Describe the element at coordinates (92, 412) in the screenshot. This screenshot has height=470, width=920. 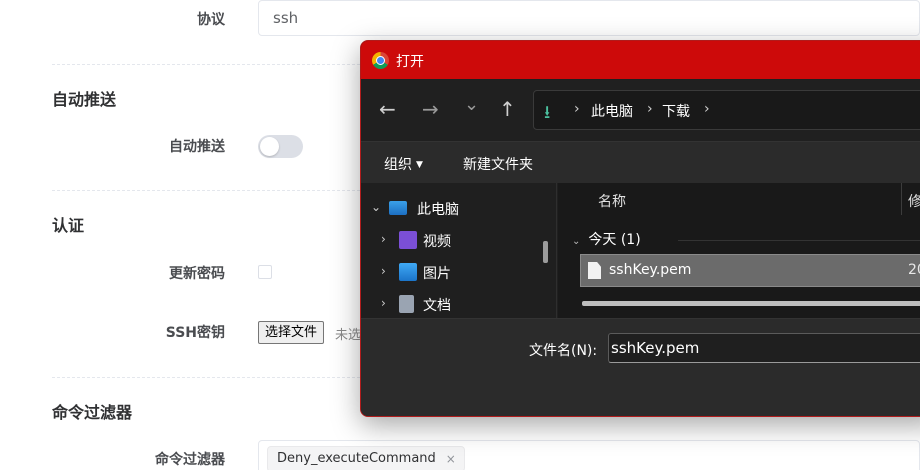
I see `command-filter-section-title: 命令过滤器` at that location.